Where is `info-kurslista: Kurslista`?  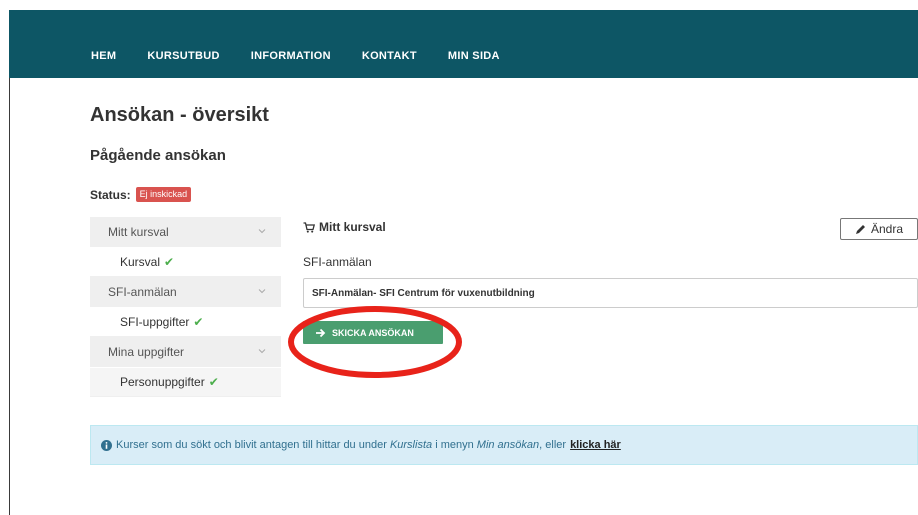 info-kurslista: Kurslista is located at coordinates (411, 445).